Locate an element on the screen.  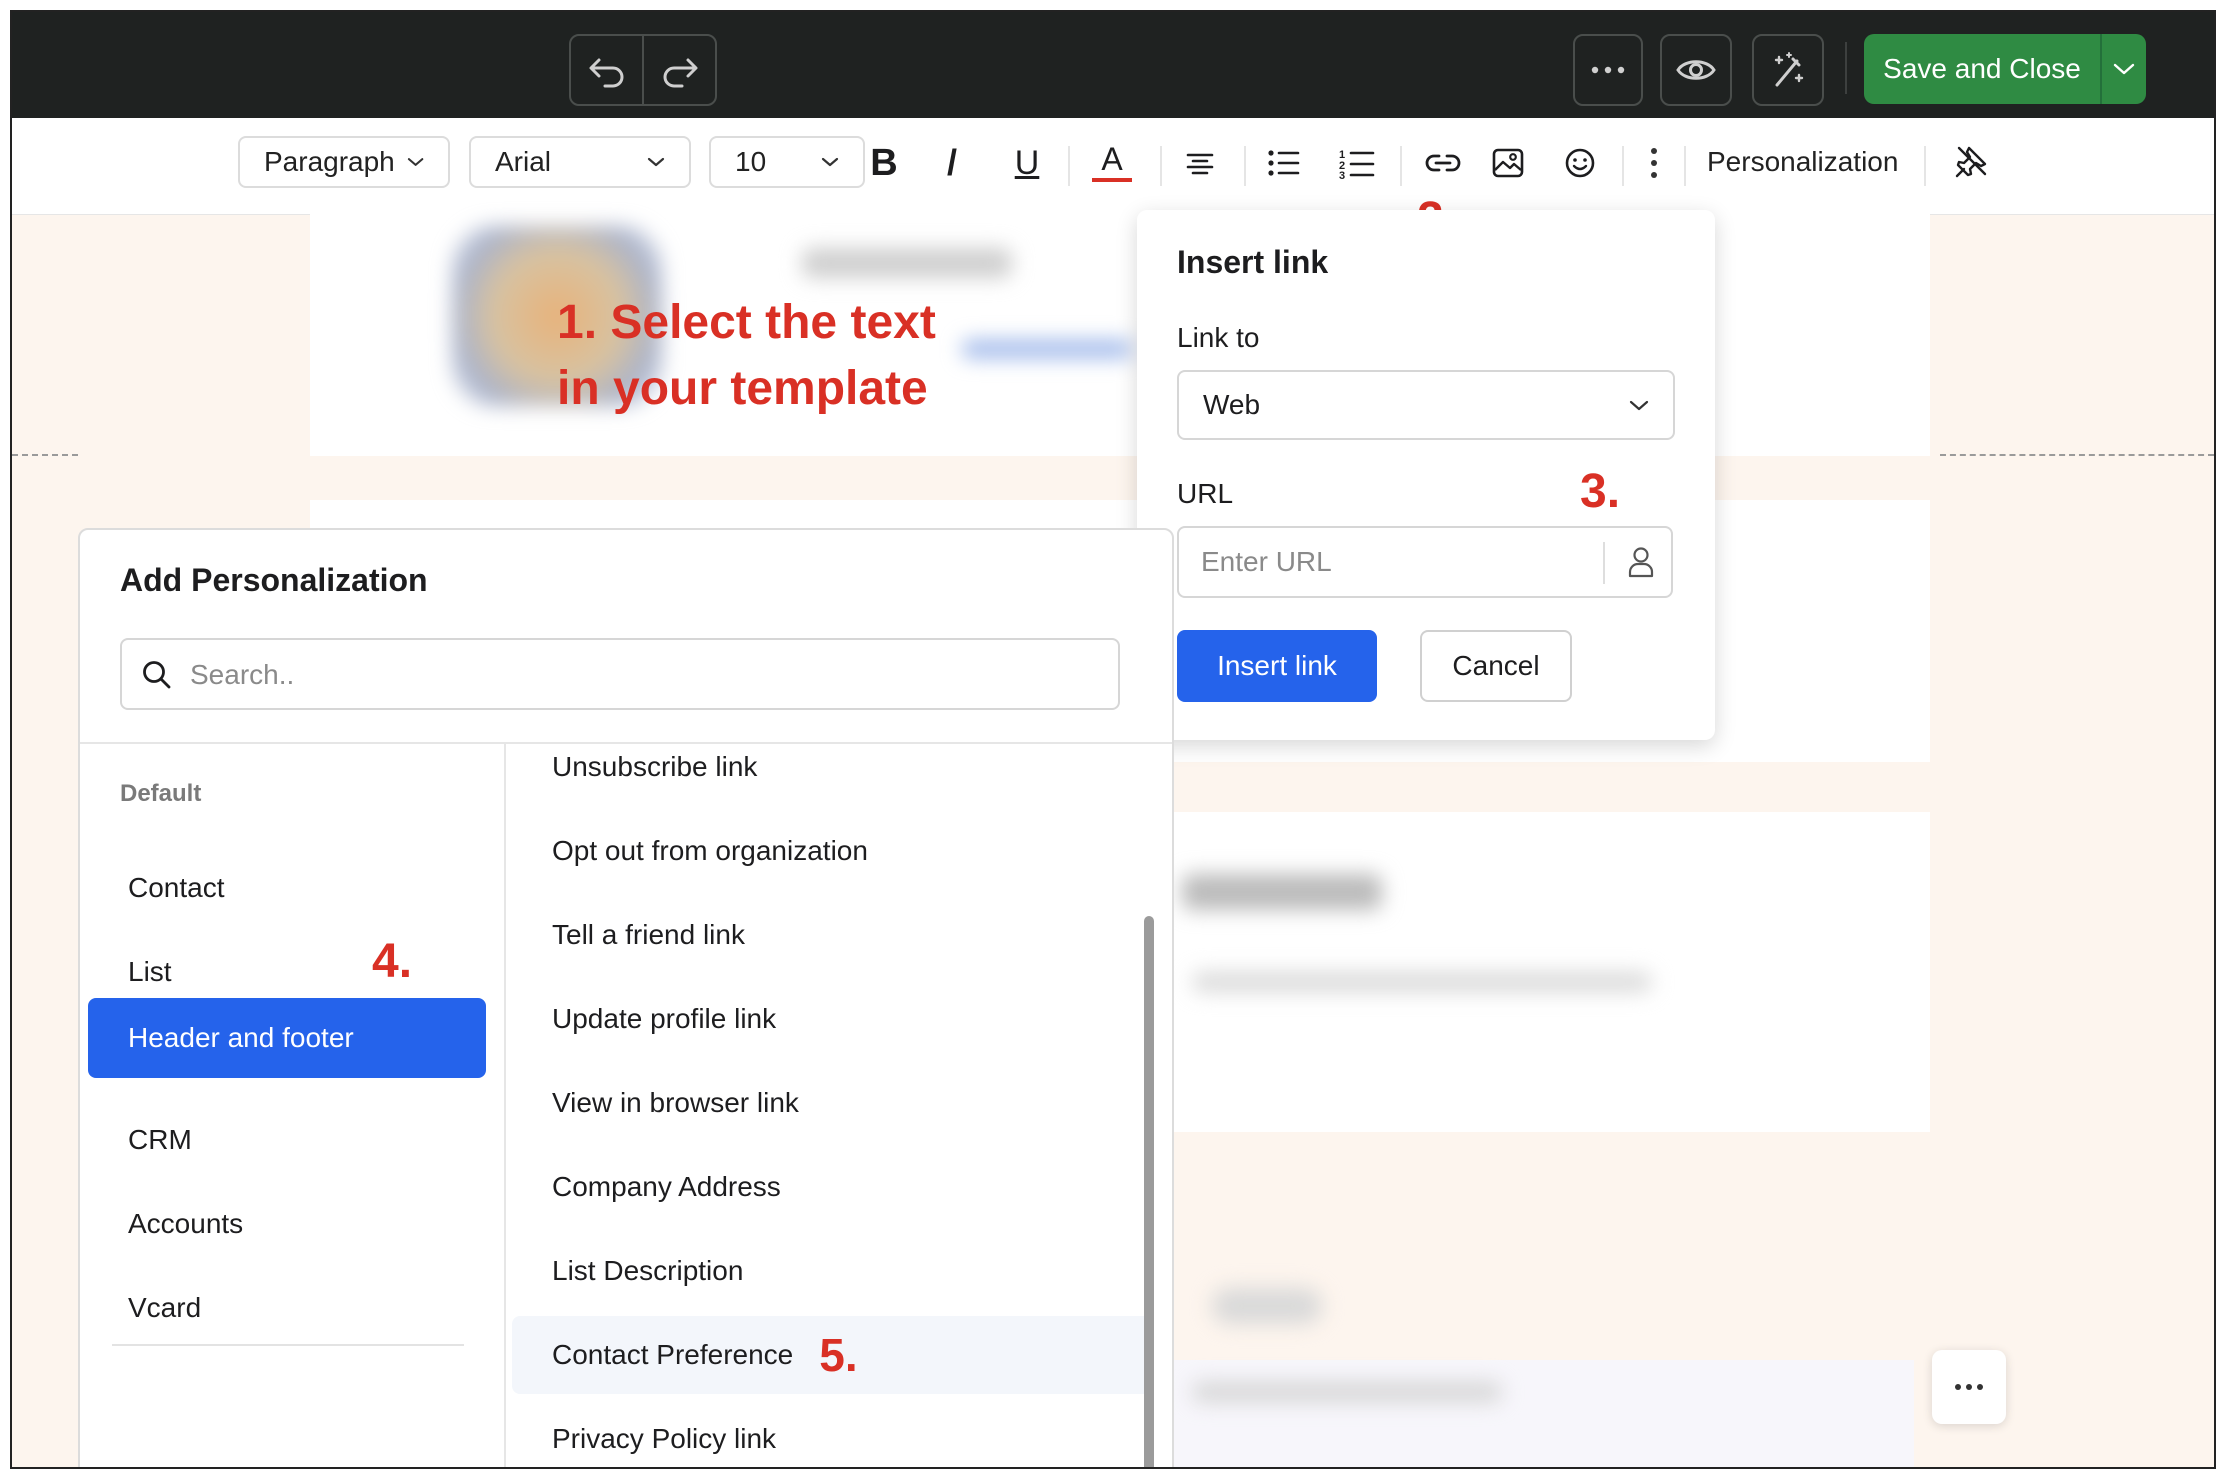
magic-wand-icon is located at coordinates (1789, 69).